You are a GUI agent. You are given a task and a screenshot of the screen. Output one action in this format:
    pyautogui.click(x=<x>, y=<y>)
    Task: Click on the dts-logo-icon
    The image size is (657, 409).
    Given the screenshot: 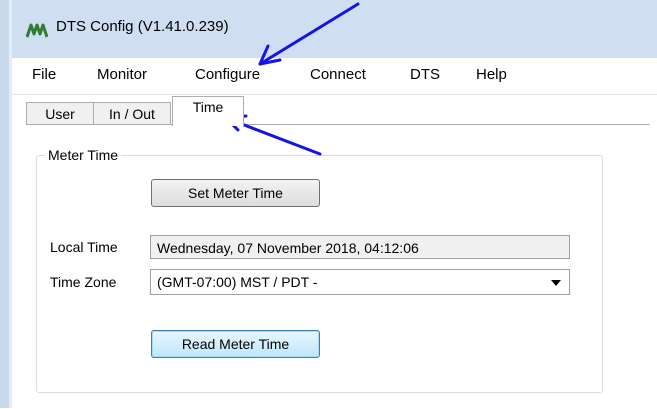 What is the action you would take?
    pyautogui.click(x=37, y=30)
    